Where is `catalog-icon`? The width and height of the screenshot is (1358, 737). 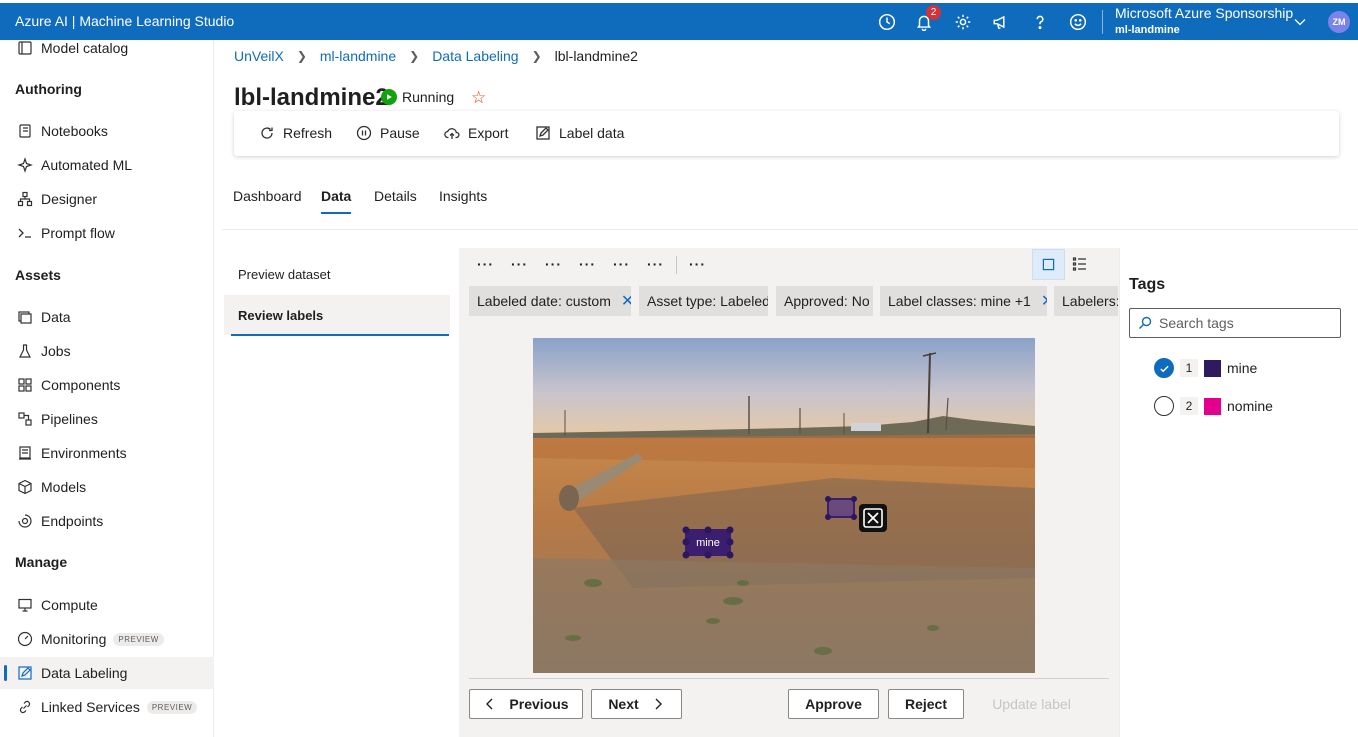
catalog-icon is located at coordinates (25, 48).